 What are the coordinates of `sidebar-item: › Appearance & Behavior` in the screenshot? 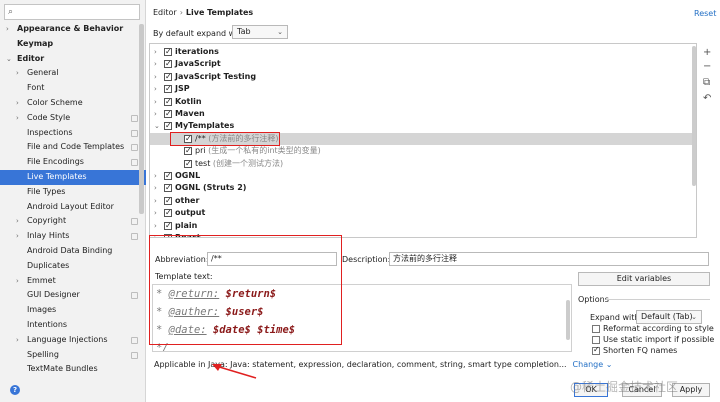 It's located at (73, 29).